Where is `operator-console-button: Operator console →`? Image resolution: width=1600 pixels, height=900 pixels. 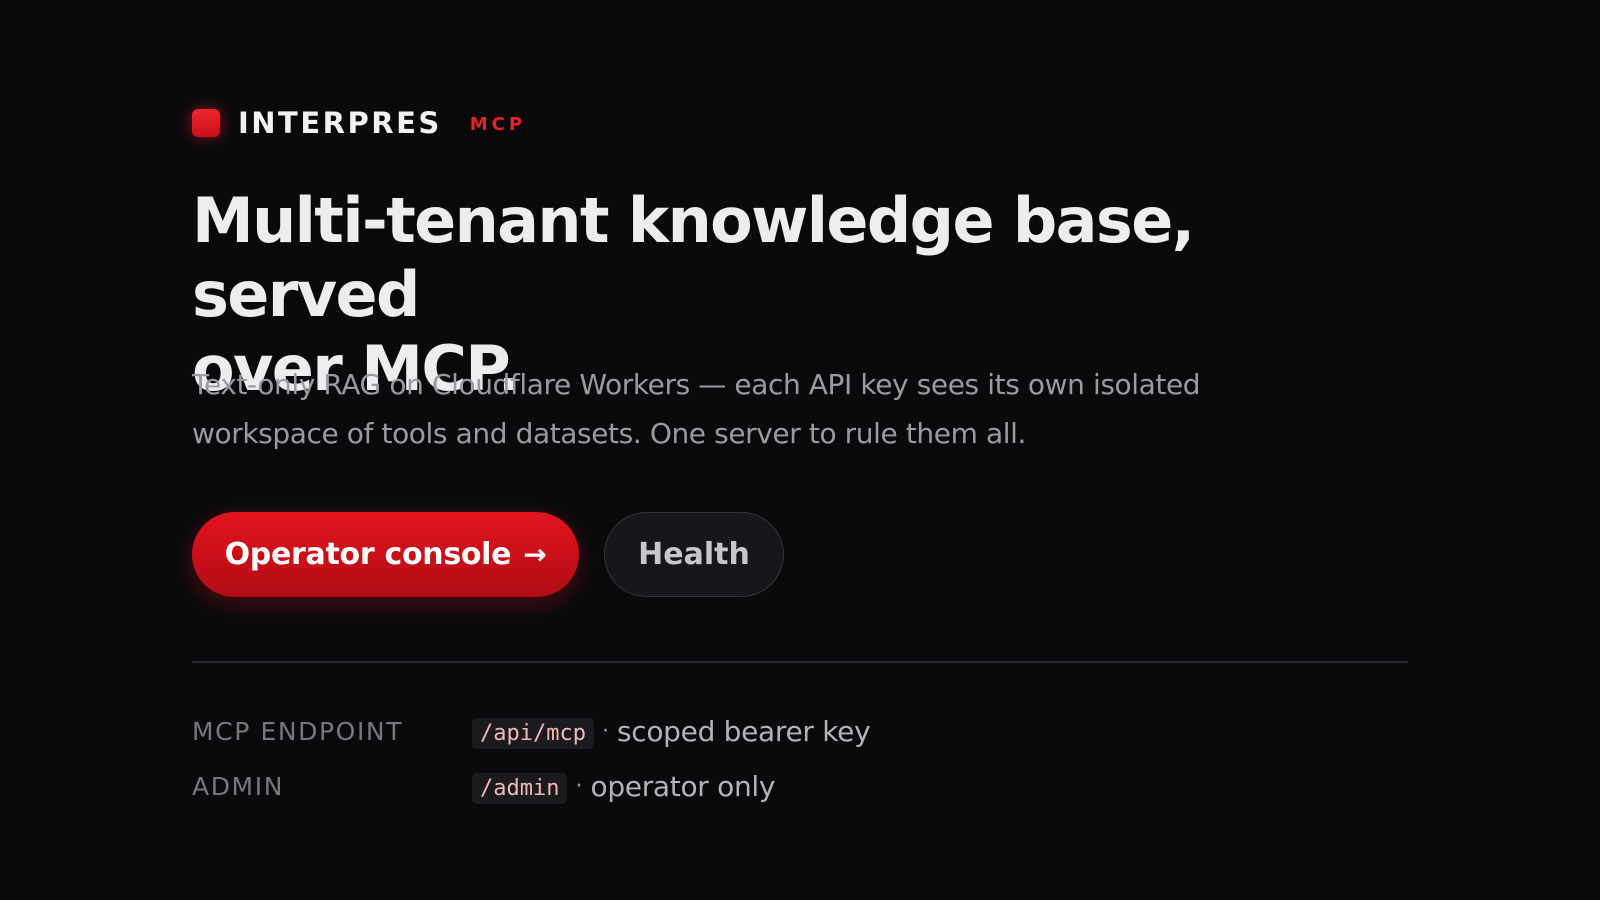 operator-console-button: Operator console → is located at coordinates (385, 554).